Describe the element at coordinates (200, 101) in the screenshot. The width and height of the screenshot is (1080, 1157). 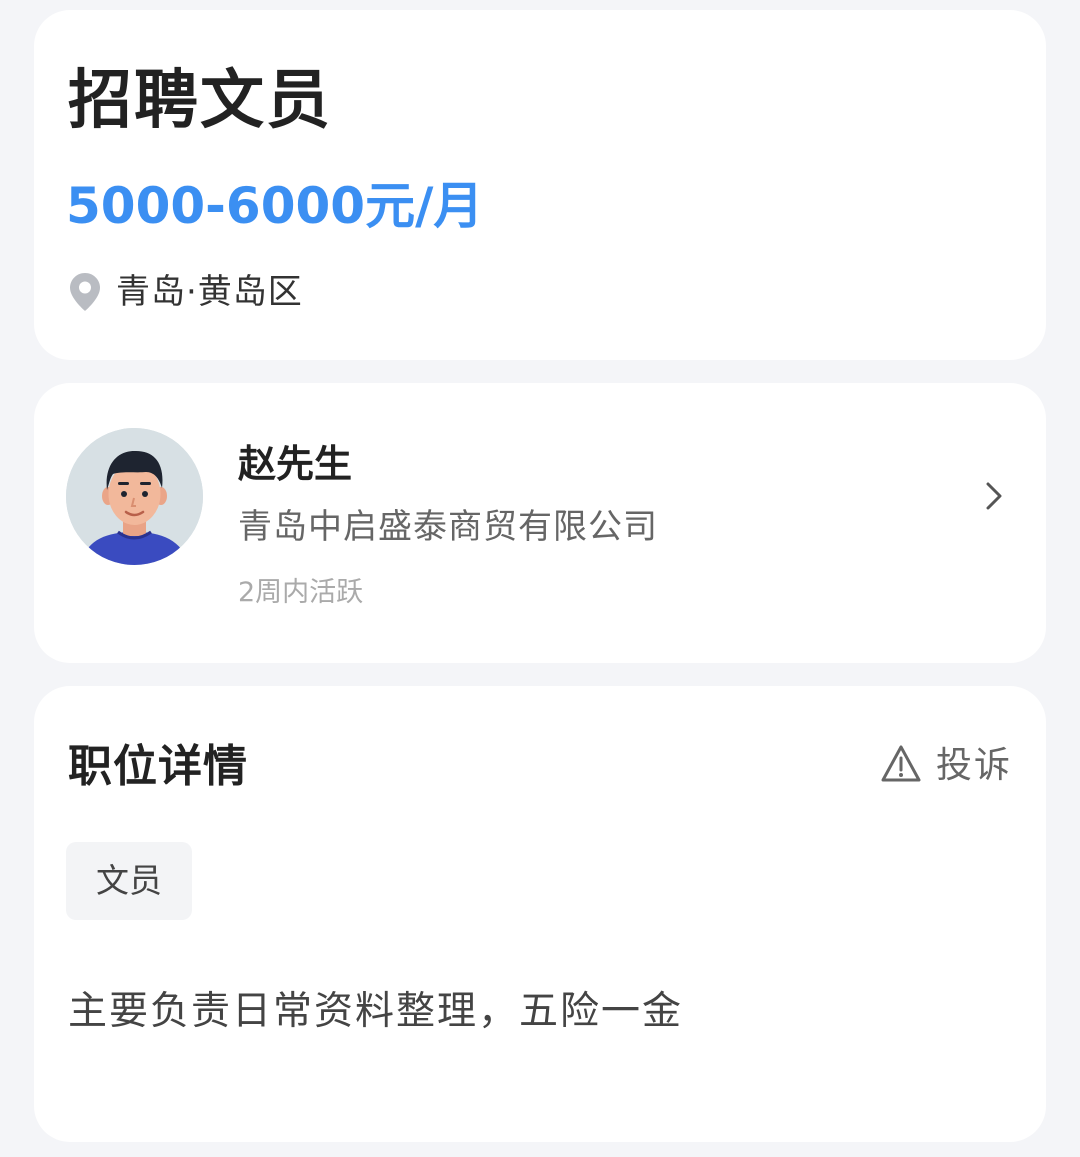
I see `job-title: 招聘文员` at that location.